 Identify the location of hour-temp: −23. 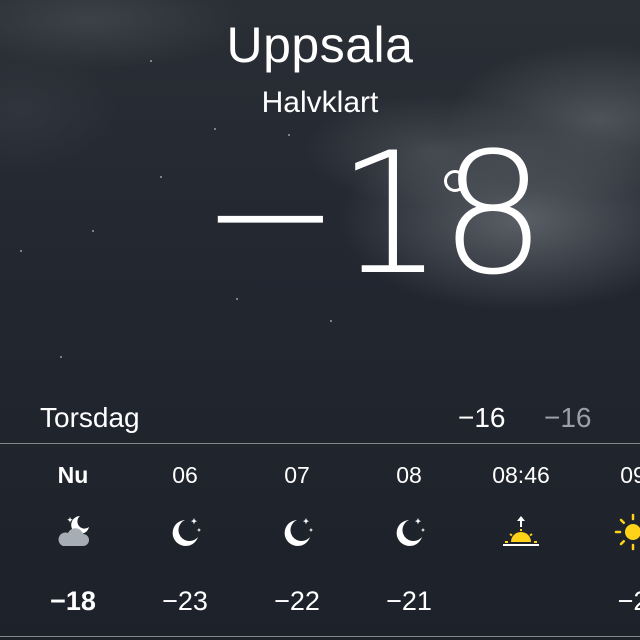
(185, 601).